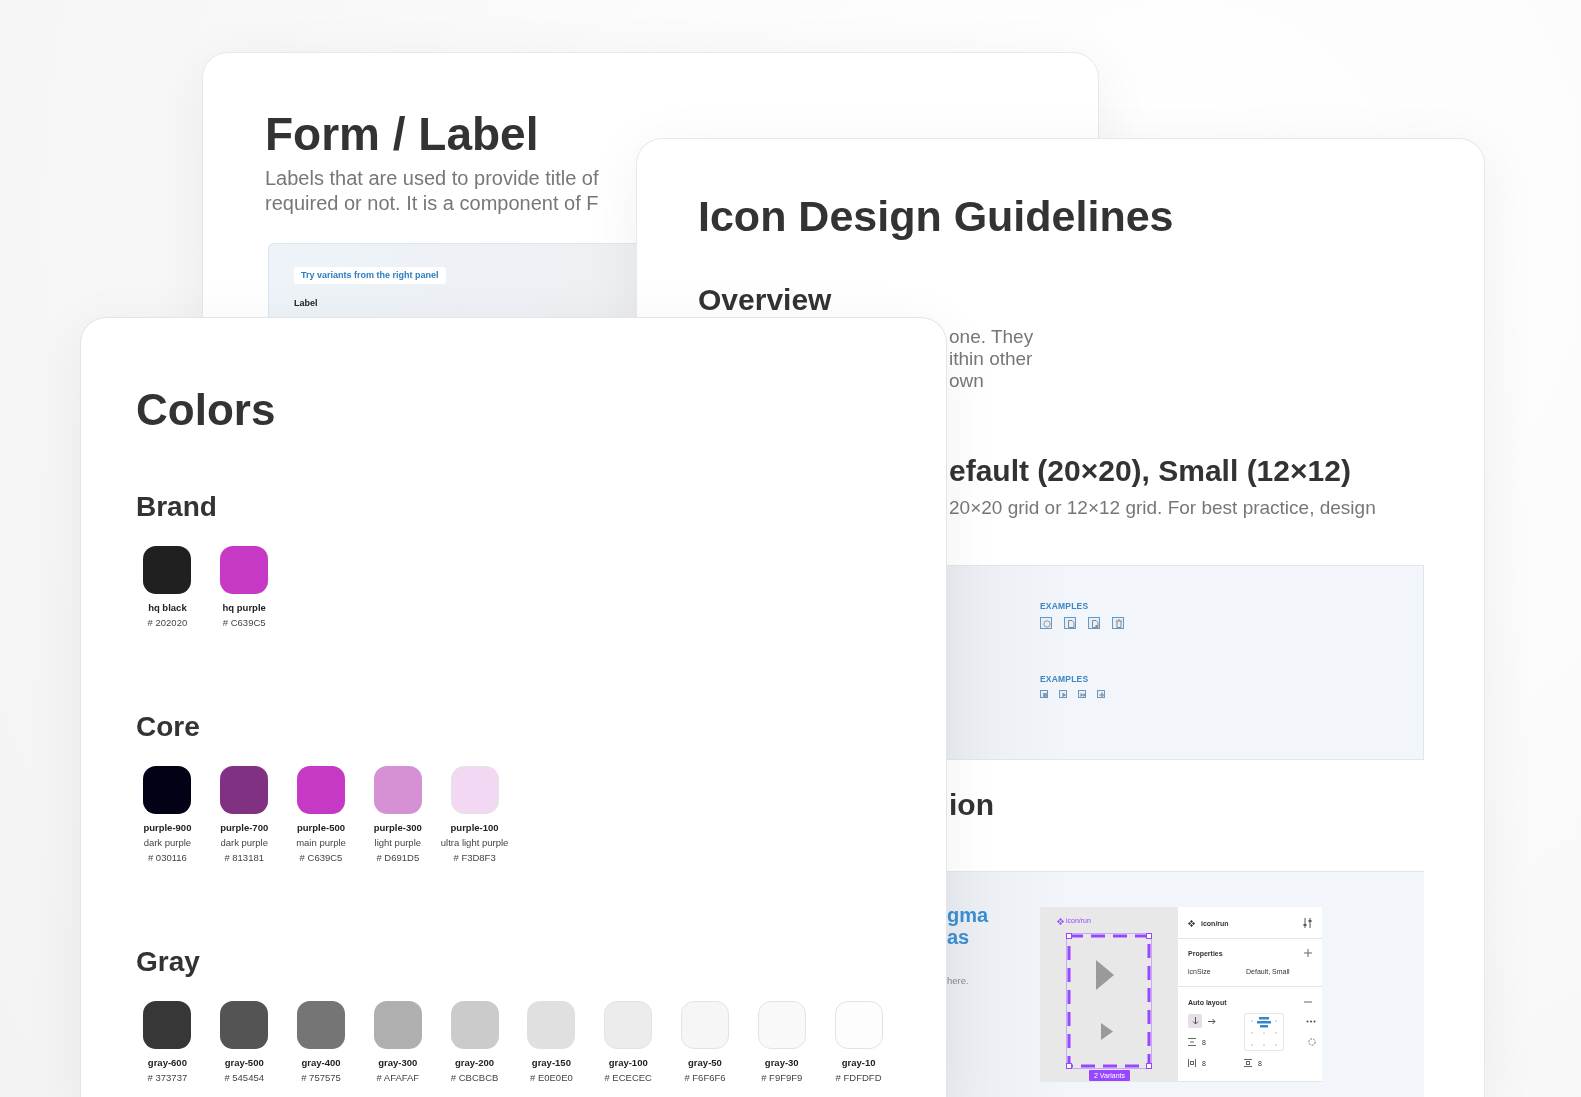 The width and height of the screenshot is (1581, 1097). I want to click on color-description: ultra light purple, so click(474, 843).